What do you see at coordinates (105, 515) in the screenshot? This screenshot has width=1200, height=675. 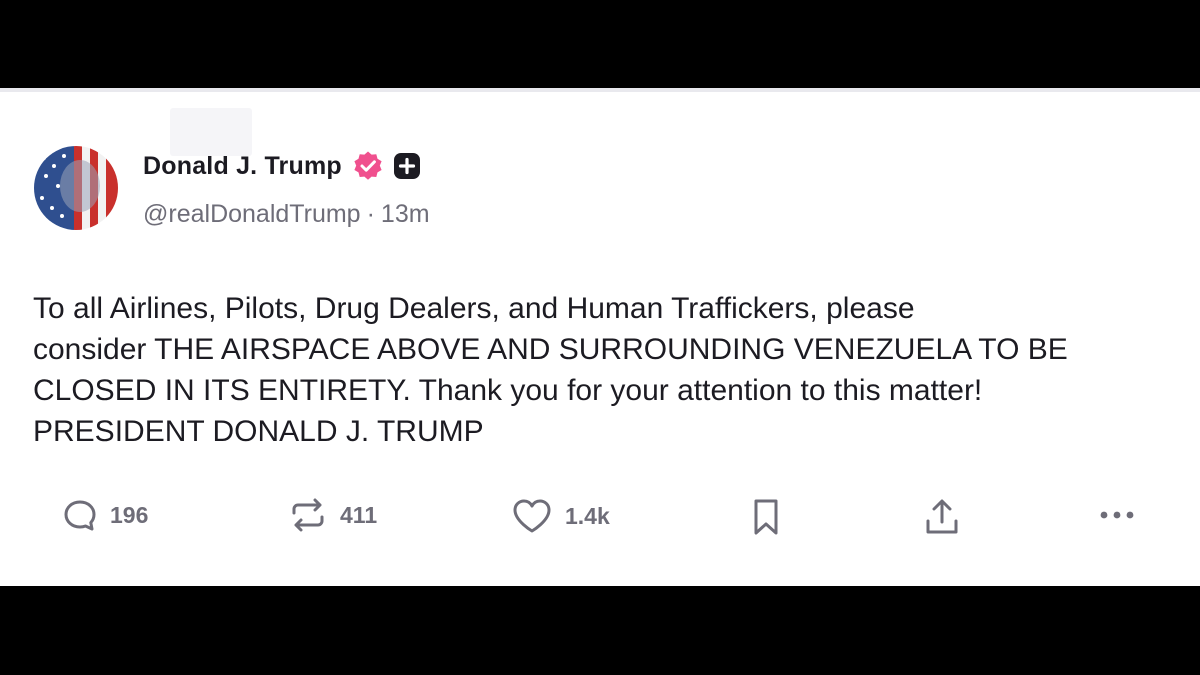 I see `reply-button: 196` at bounding box center [105, 515].